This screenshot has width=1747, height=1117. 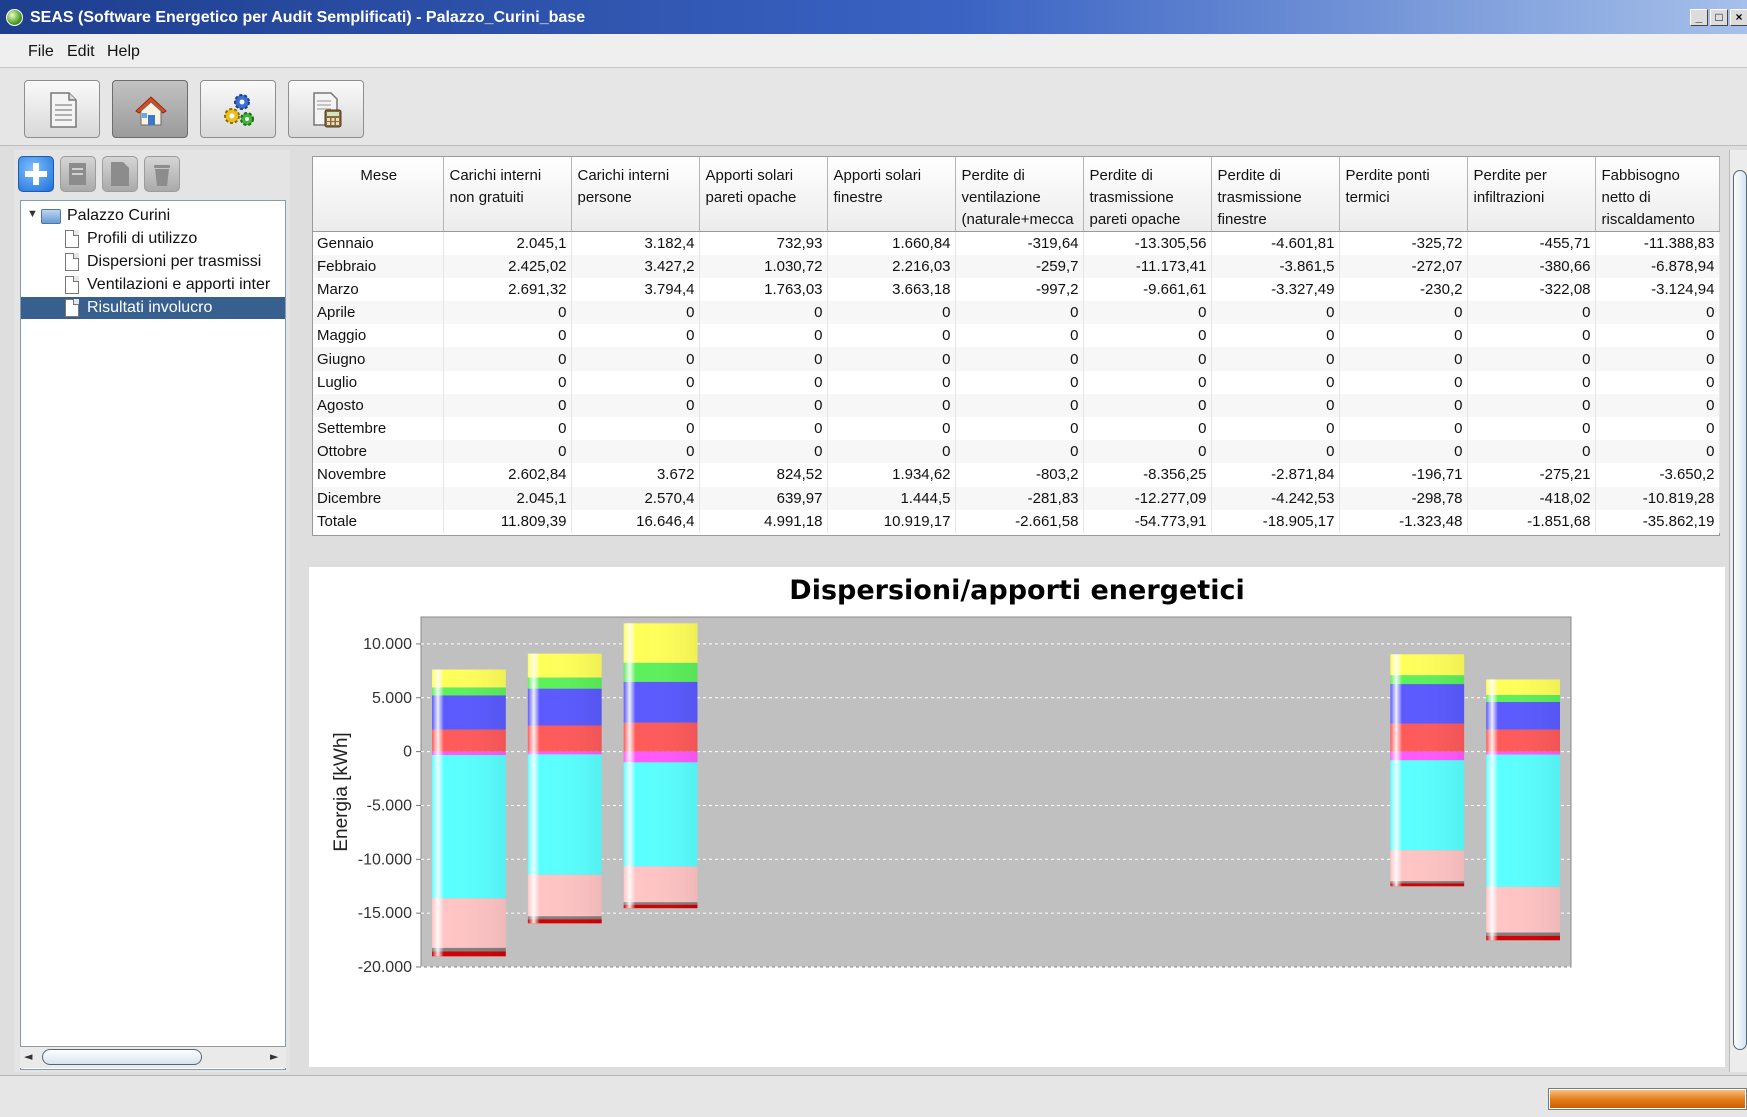 I want to click on column-header: Perdite di trasmissione pareti opache, so click(x=1147, y=194).